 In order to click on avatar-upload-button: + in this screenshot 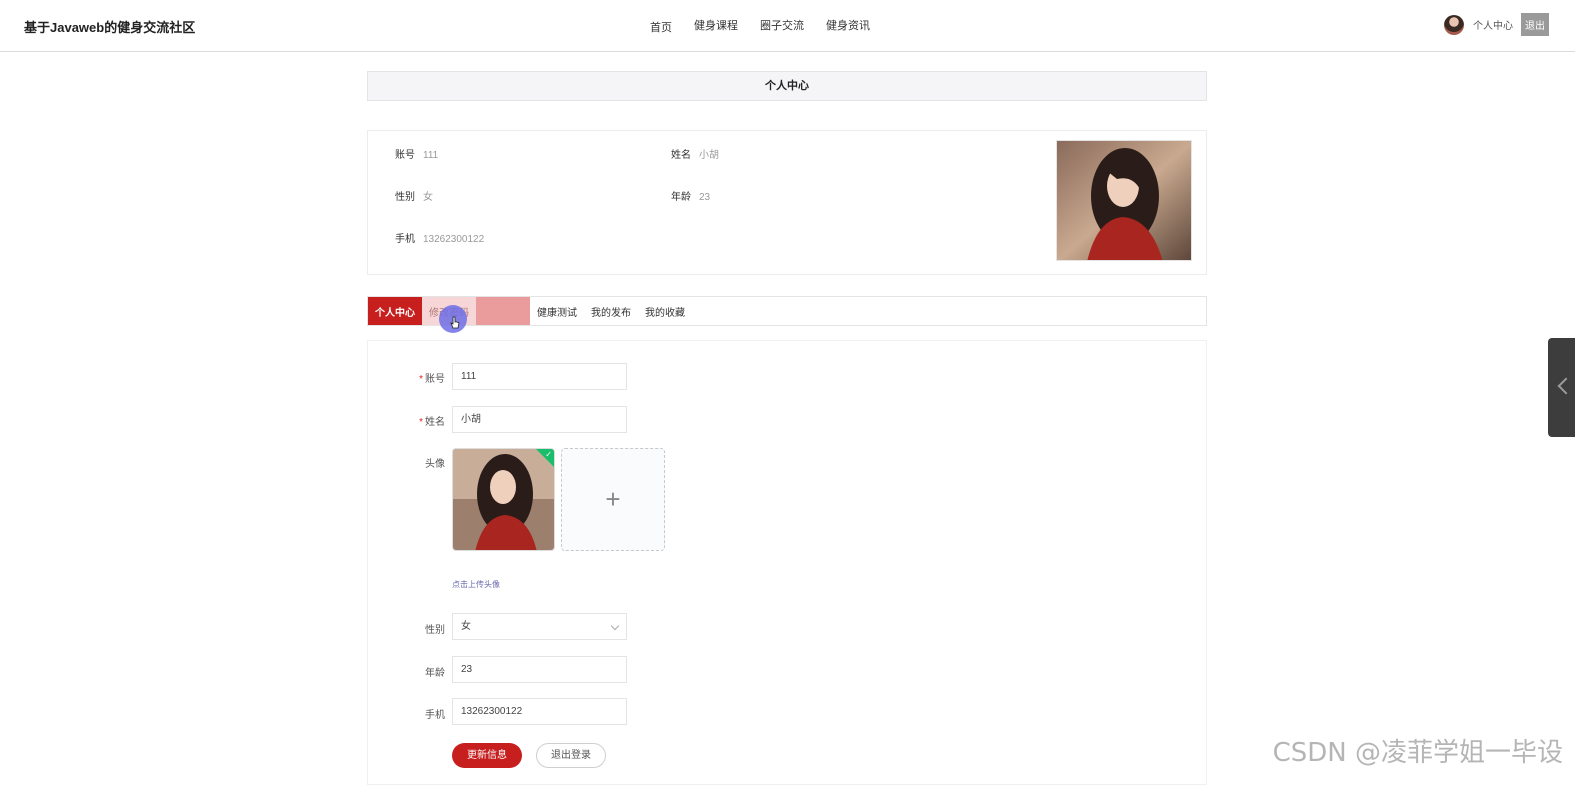, I will do `click(613, 499)`.